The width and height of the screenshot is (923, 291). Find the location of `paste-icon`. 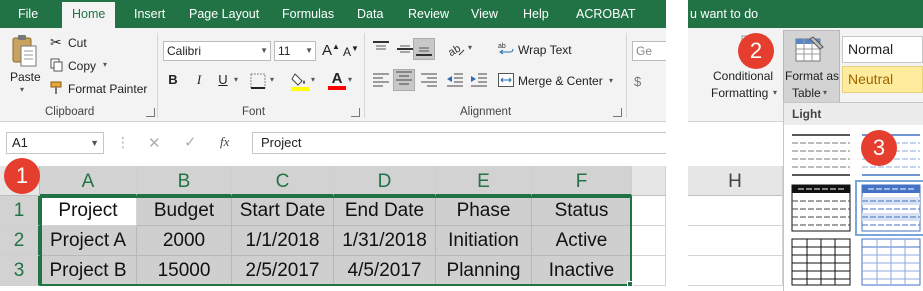

paste-icon is located at coordinates (24, 53).